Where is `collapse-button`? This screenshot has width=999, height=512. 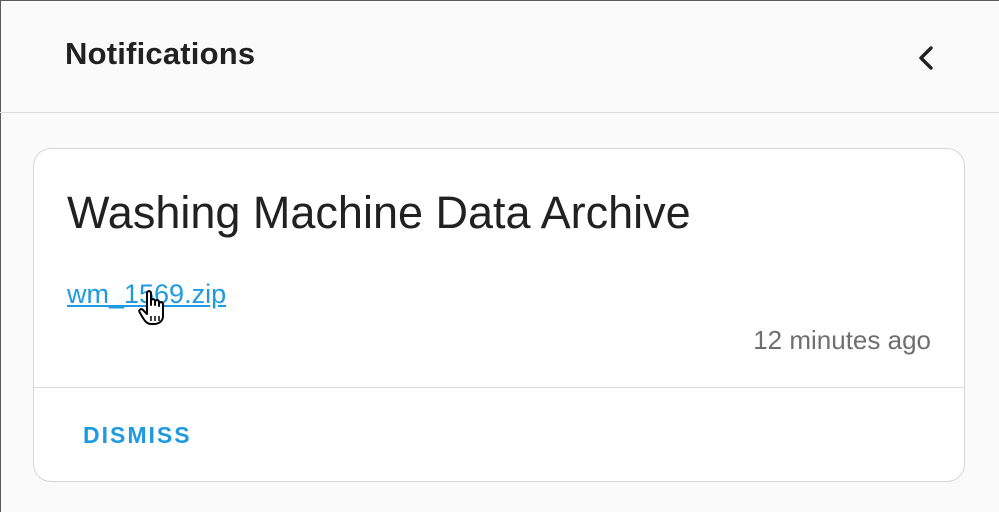
collapse-button is located at coordinates (926, 58).